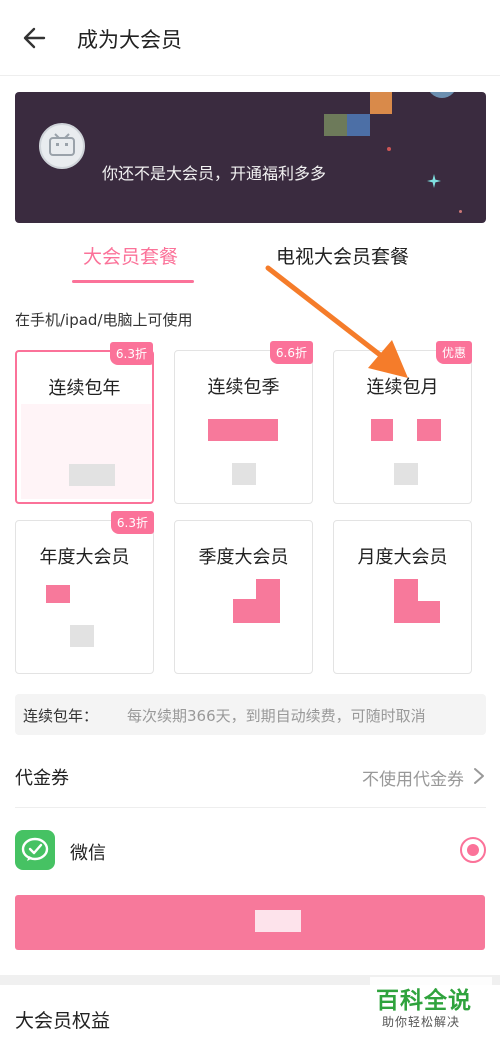 The height and width of the screenshot is (1042, 500). I want to click on watermark-subtitle: 助你轻松解决, so click(421, 1022).